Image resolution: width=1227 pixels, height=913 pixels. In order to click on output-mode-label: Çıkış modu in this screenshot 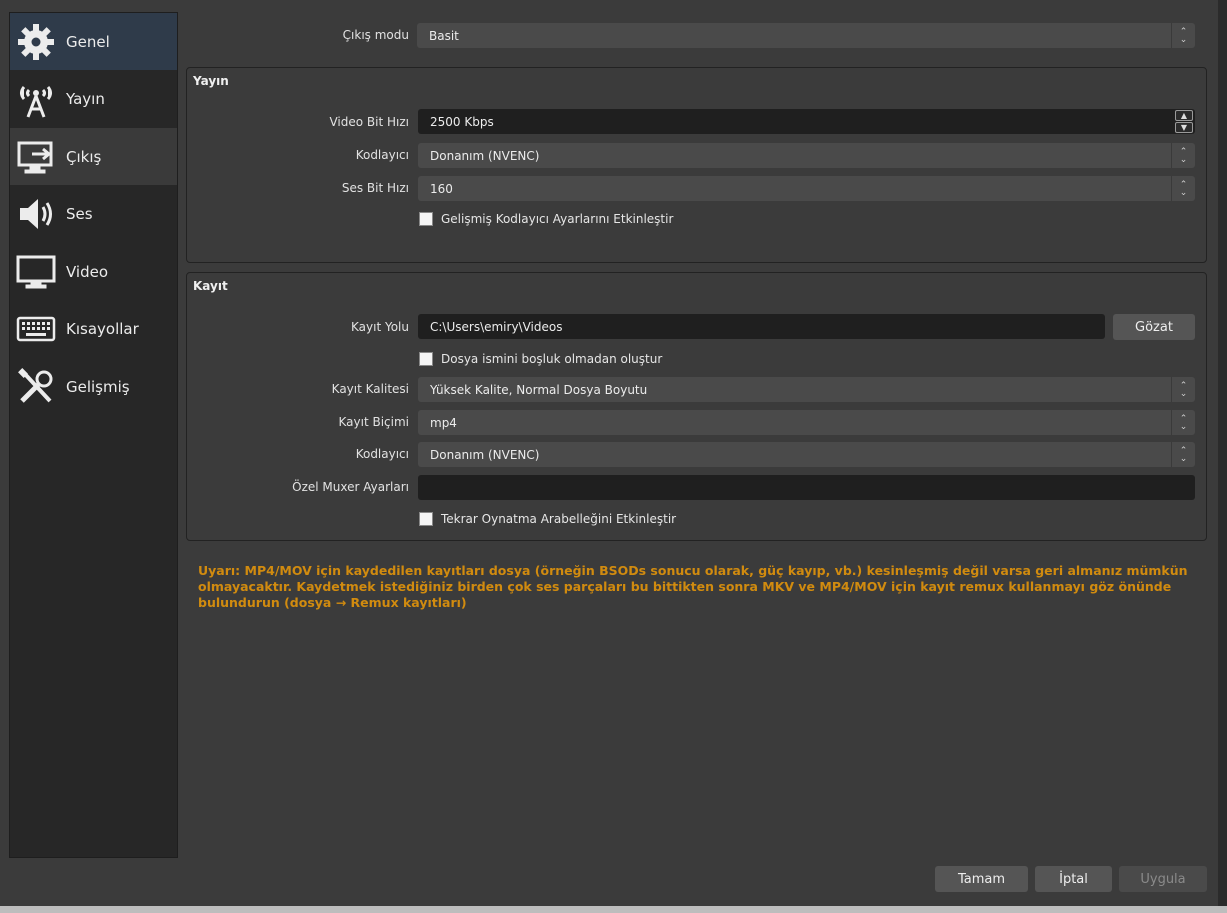, I will do `click(375, 35)`.